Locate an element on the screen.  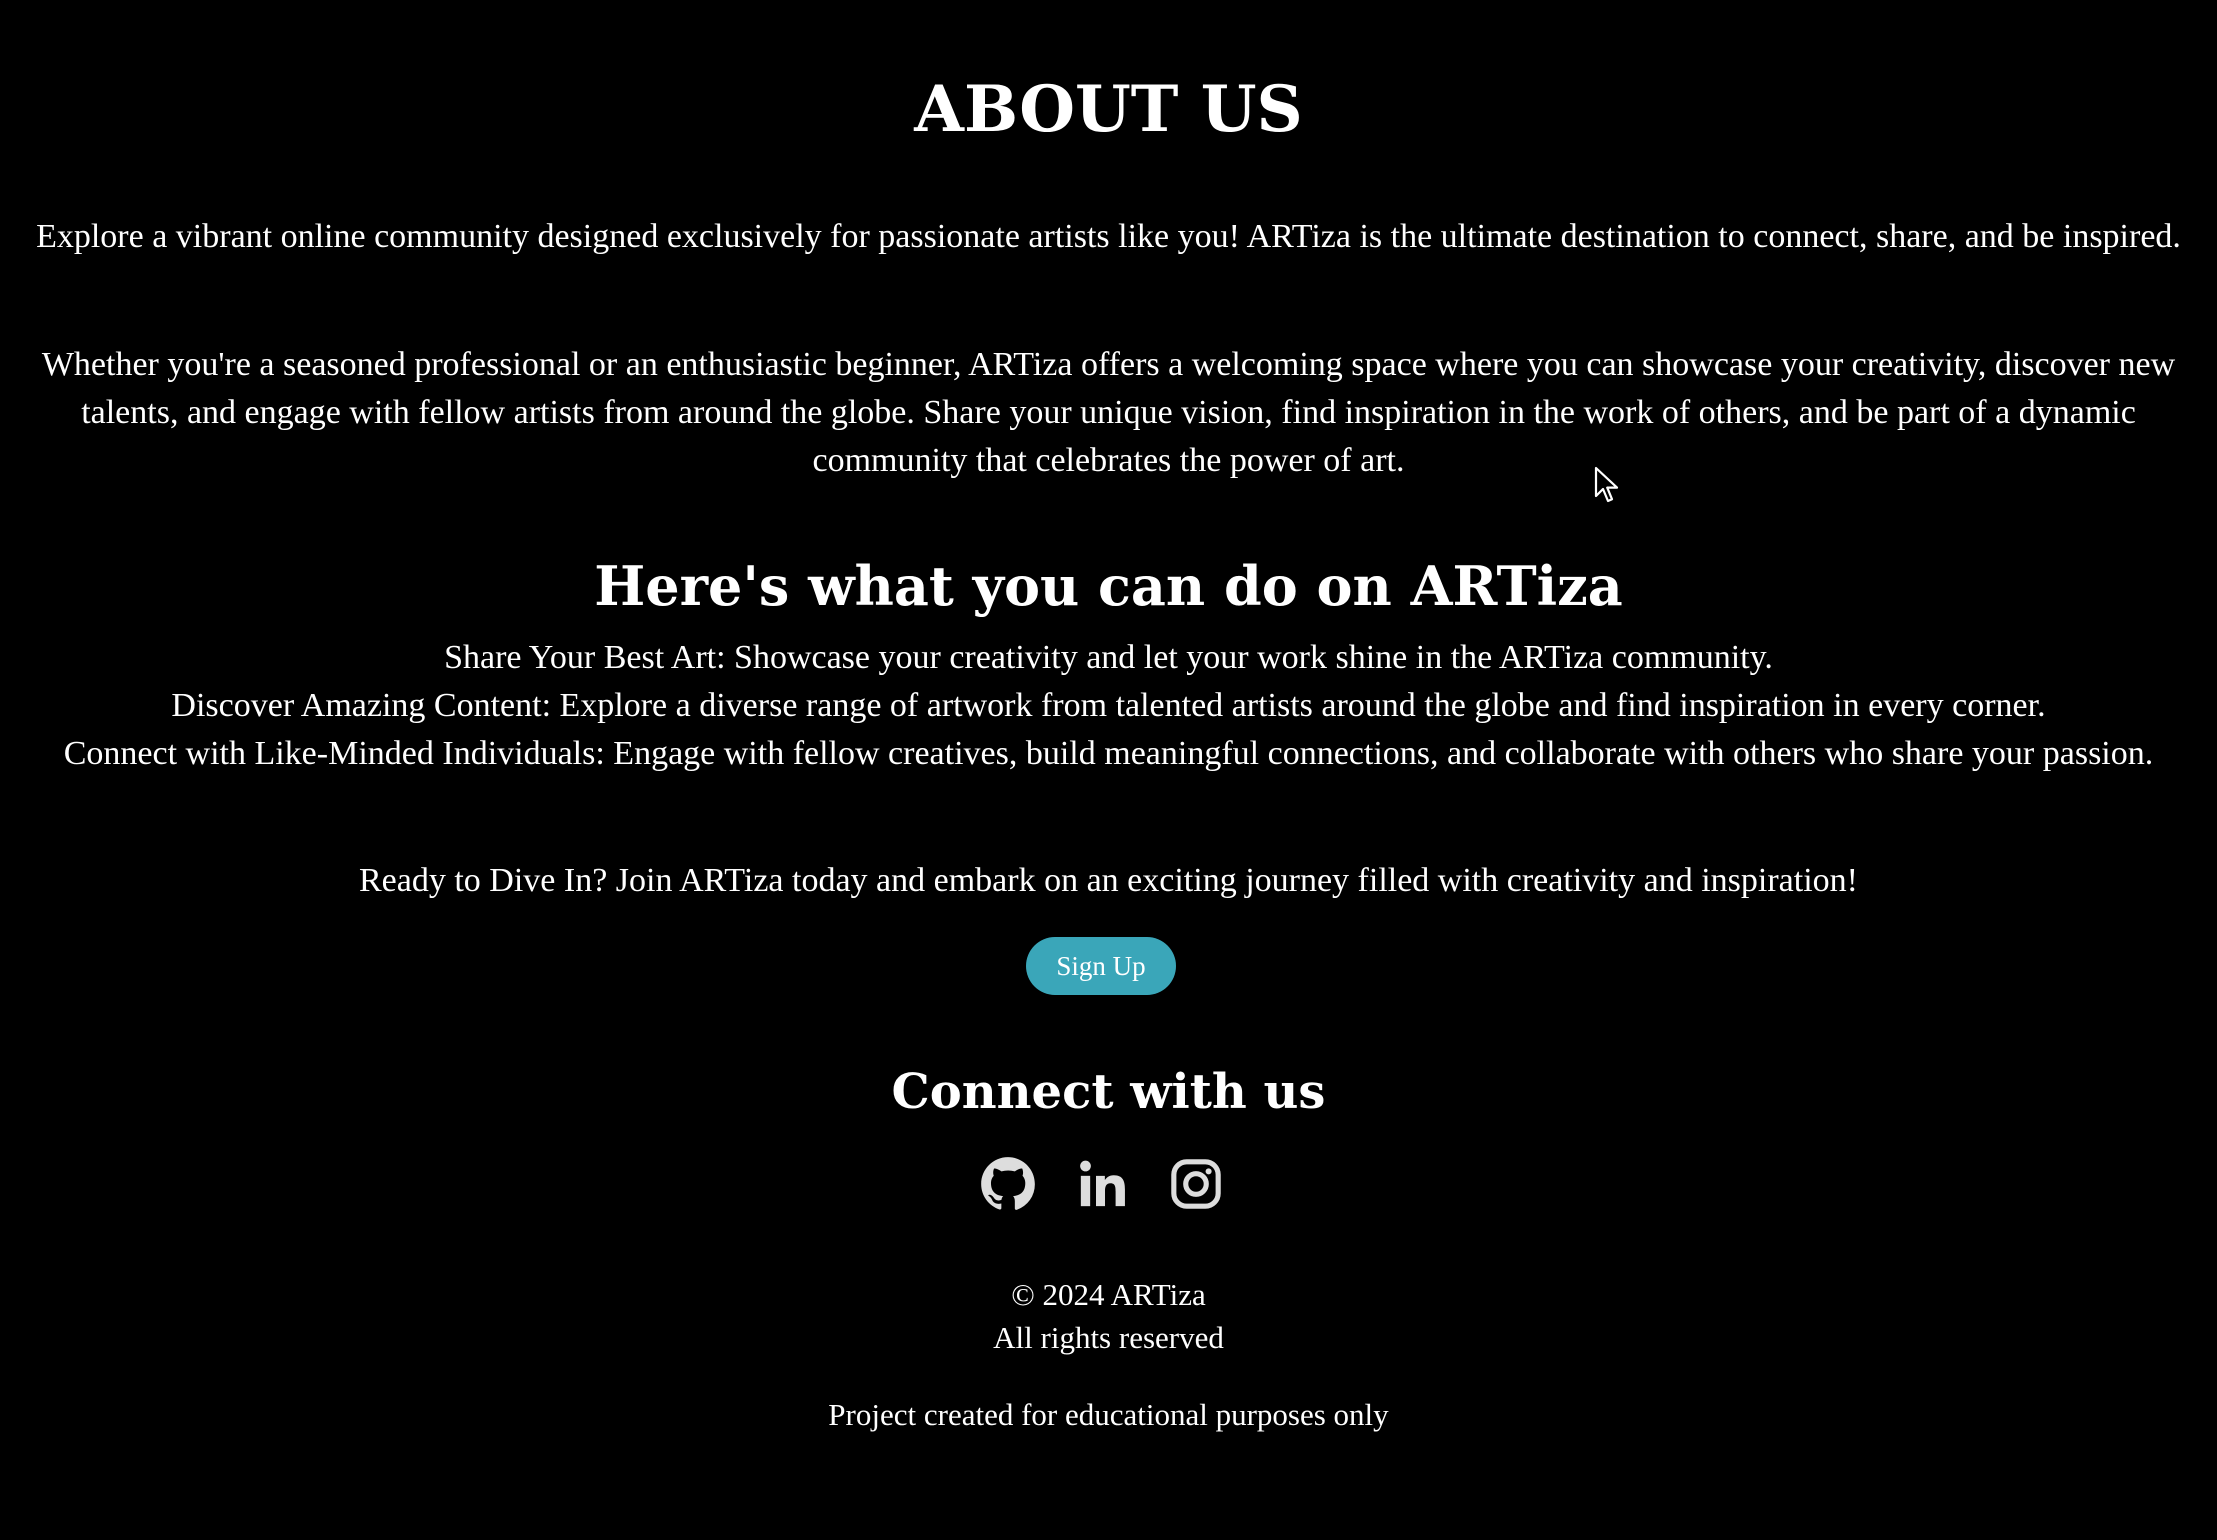
instagram-link is located at coordinates (1196, 1184).